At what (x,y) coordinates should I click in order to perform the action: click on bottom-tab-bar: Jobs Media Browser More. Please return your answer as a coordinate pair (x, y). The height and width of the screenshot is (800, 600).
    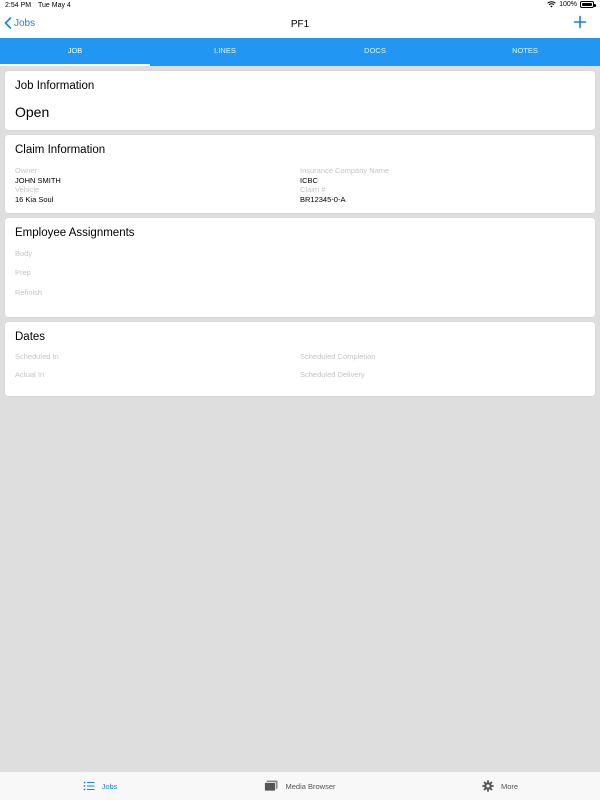
    Looking at the image, I should click on (300, 785).